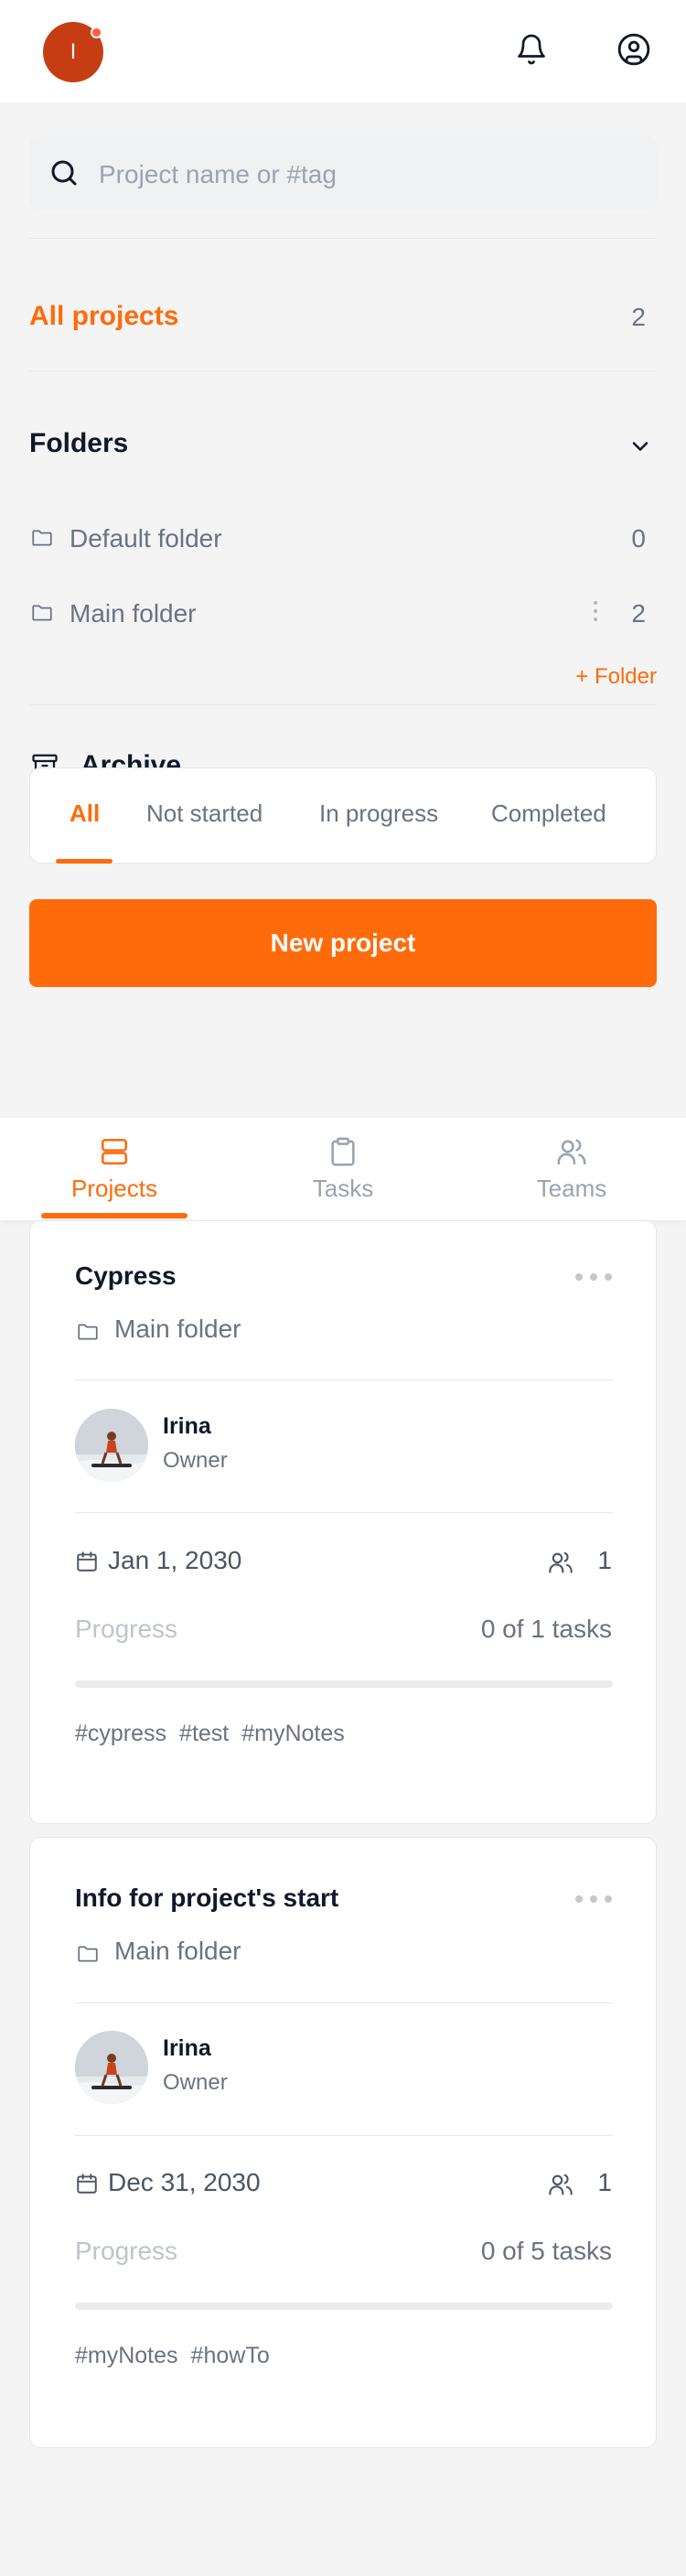 The height and width of the screenshot is (2576, 686). Describe the element at coordinates (595, 613) in the screenshot. I see `folder-menu-icon` at that location.